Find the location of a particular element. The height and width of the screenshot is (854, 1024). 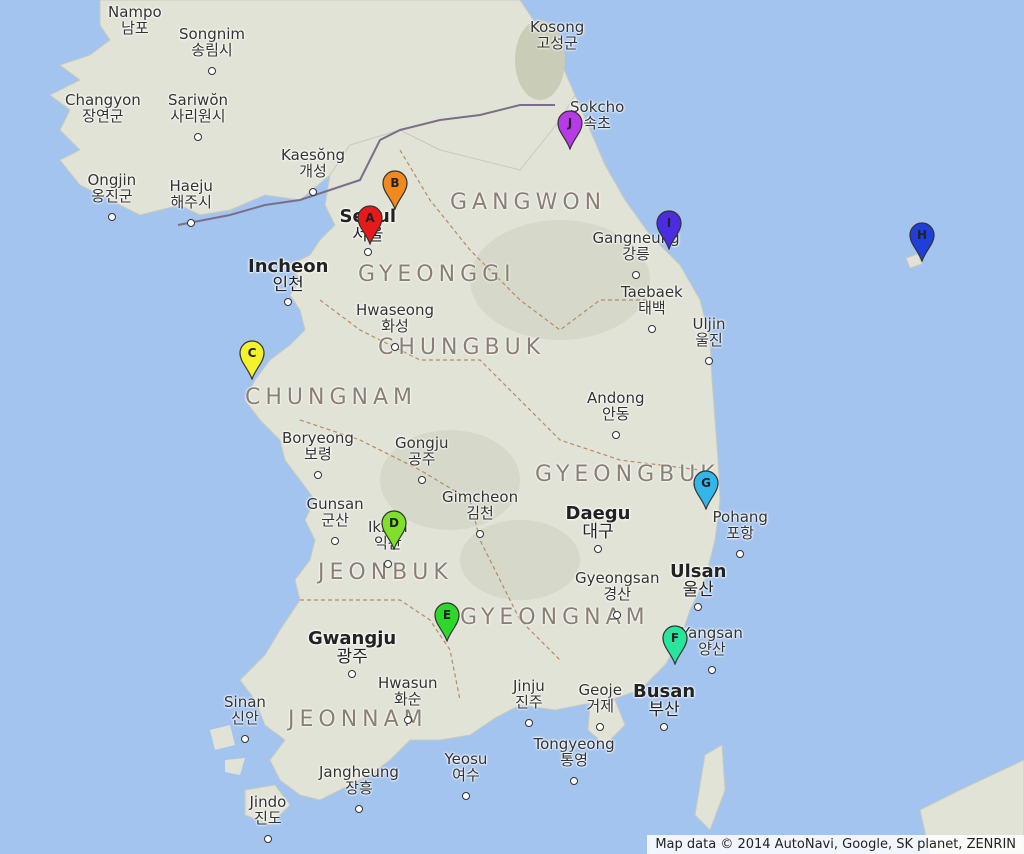

map-marker-g: G is located at coordinates (706, 490).